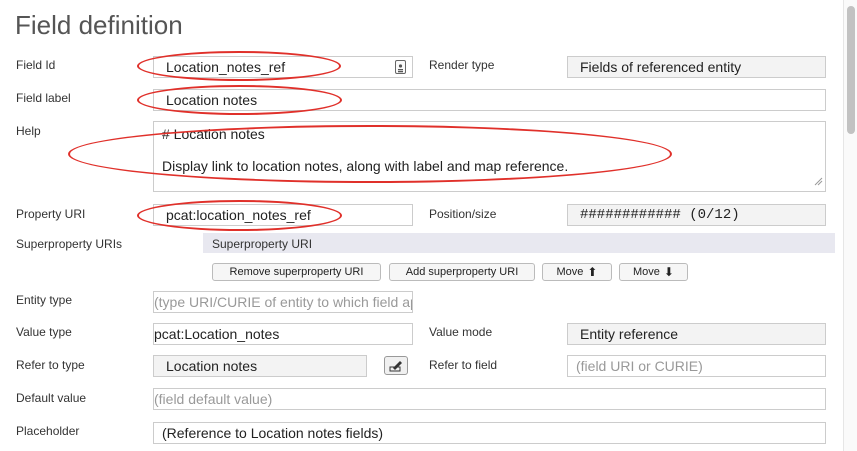 This screenshot has height=451, width=857. I want to click on field-label-label: Field label, so click(43, 98).